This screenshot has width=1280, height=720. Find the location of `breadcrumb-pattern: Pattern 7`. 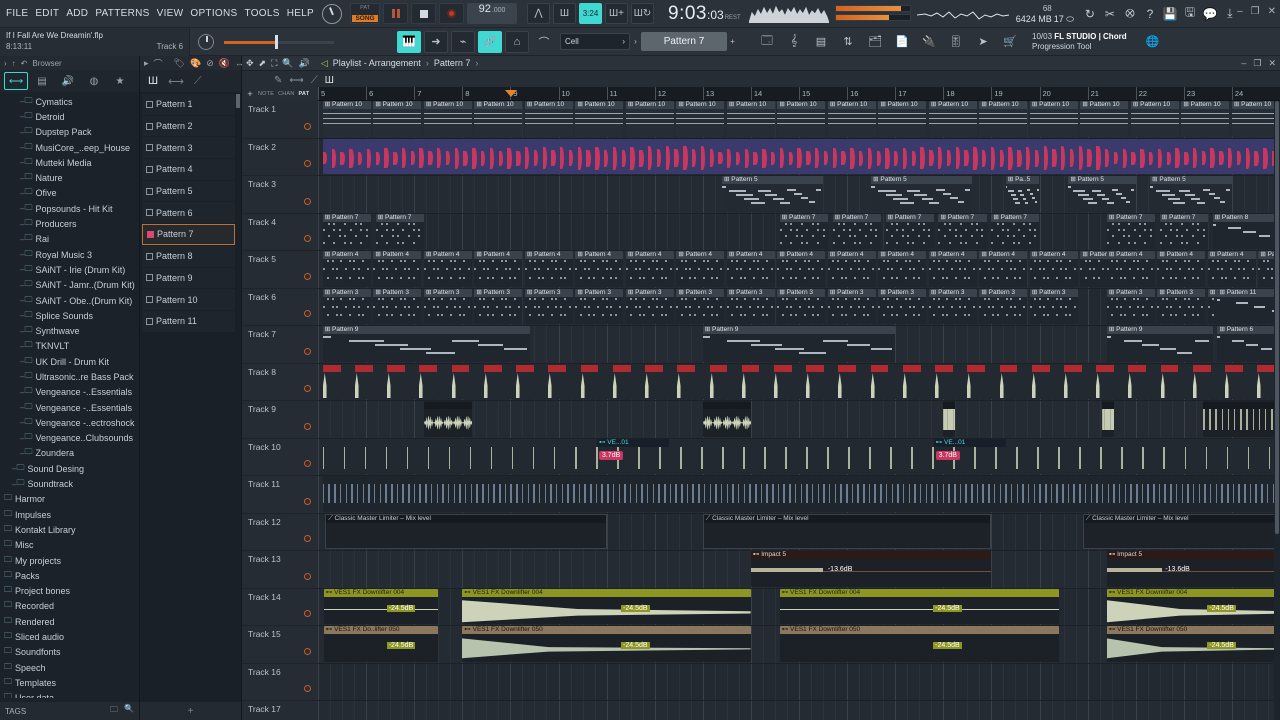

breadcrumb-pattern: Pattern 7 is located at coordinates (452, 63).